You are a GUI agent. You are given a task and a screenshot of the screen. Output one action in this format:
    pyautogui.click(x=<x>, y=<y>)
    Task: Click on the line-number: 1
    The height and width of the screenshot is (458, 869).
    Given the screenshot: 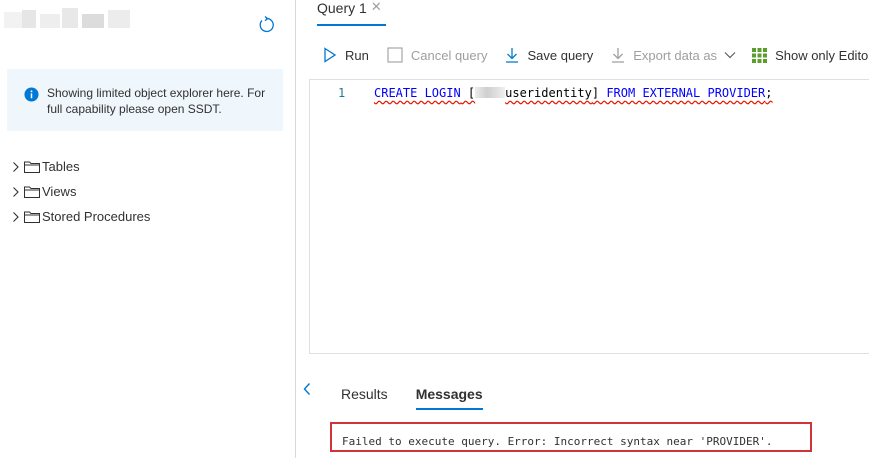 What is the action you would take?
    pyautogui.click(x=342, y=93)
    